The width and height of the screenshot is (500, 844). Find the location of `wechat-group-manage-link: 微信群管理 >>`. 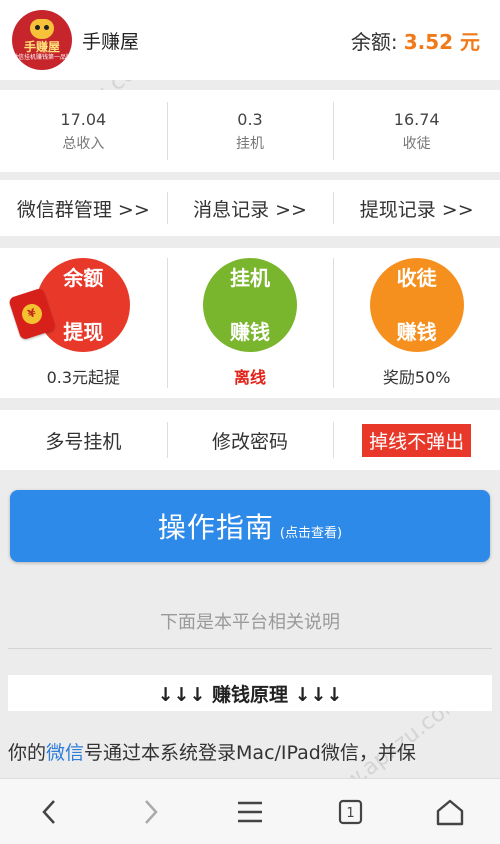

wechat-group-manage-link: 微信群管理 >> is located at coordinates (83, 208).